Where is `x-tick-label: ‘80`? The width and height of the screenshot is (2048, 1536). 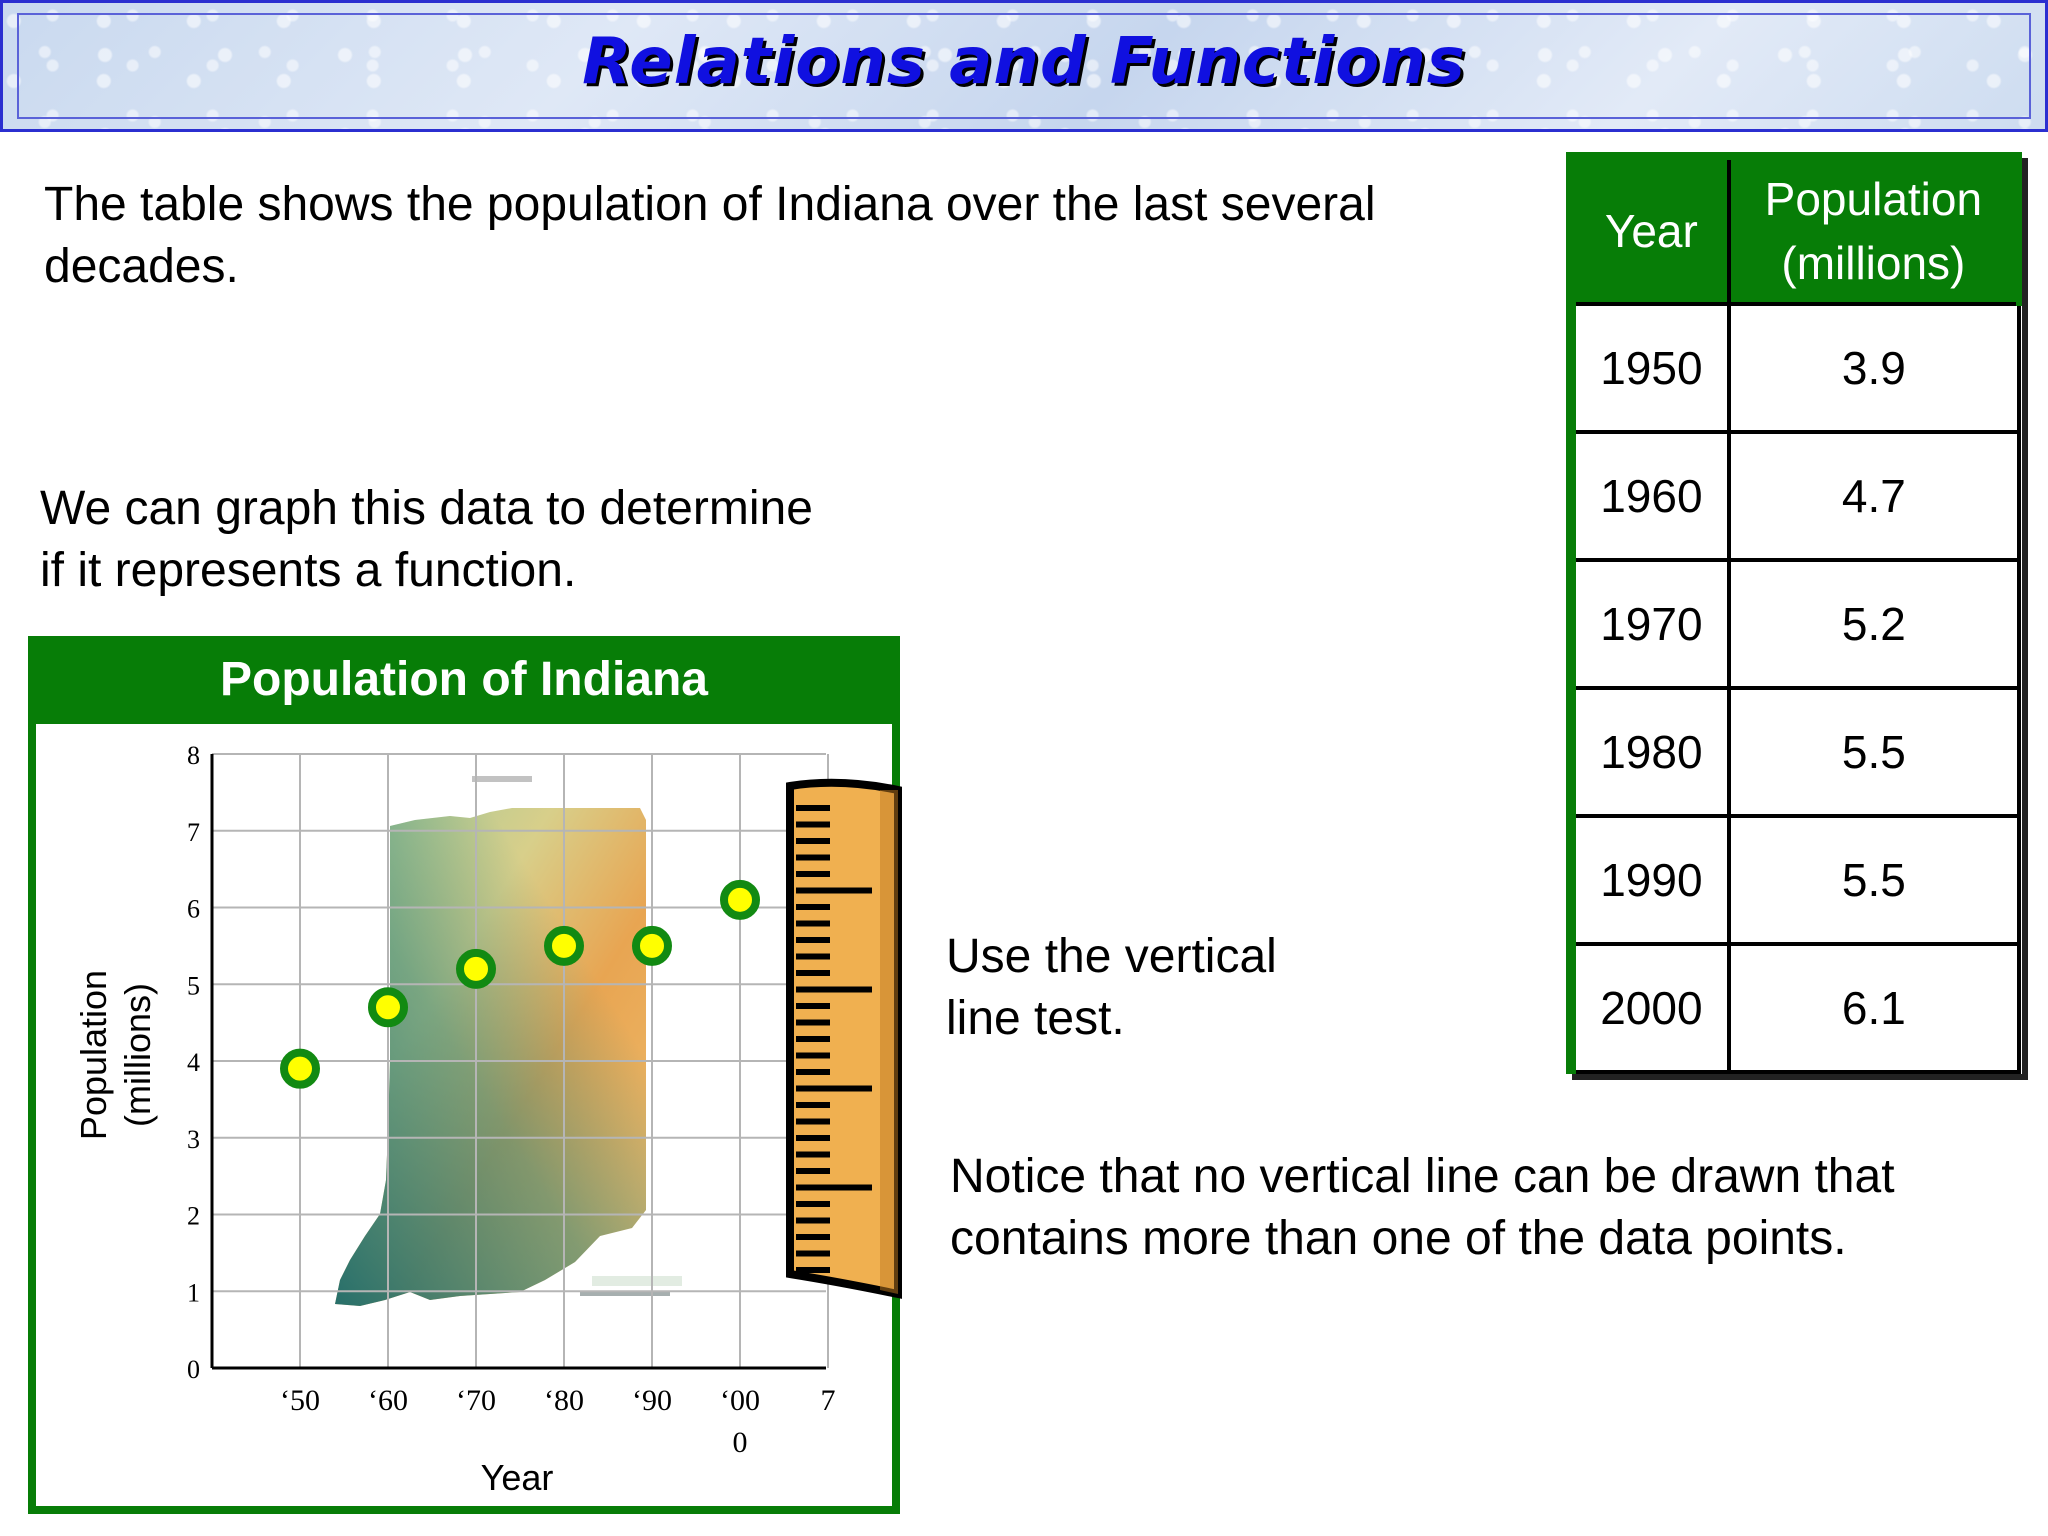 x-tick-label: ‘80 is located at coordinates (564, 1400).